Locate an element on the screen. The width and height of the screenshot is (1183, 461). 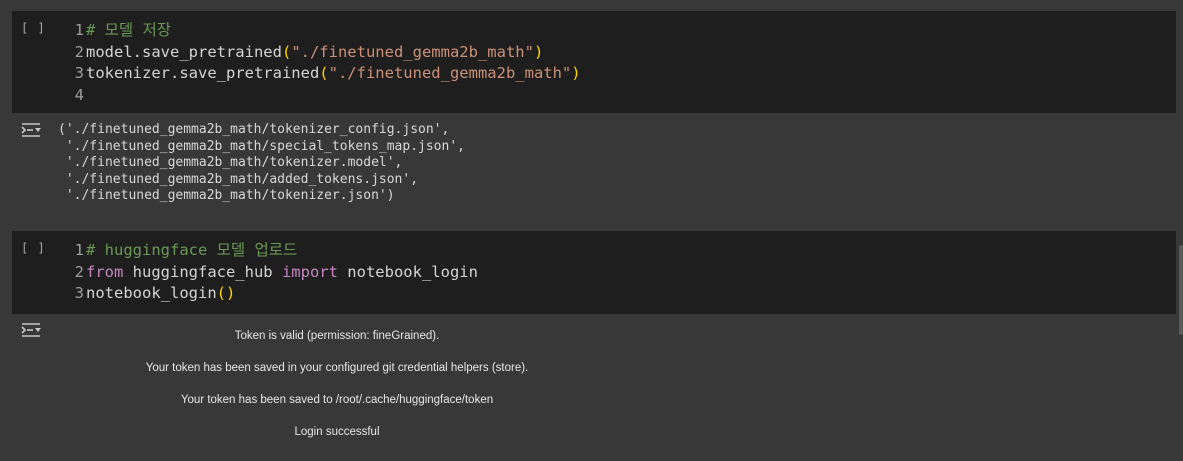
output-collapse-icon is located at coordinates (31, 132).